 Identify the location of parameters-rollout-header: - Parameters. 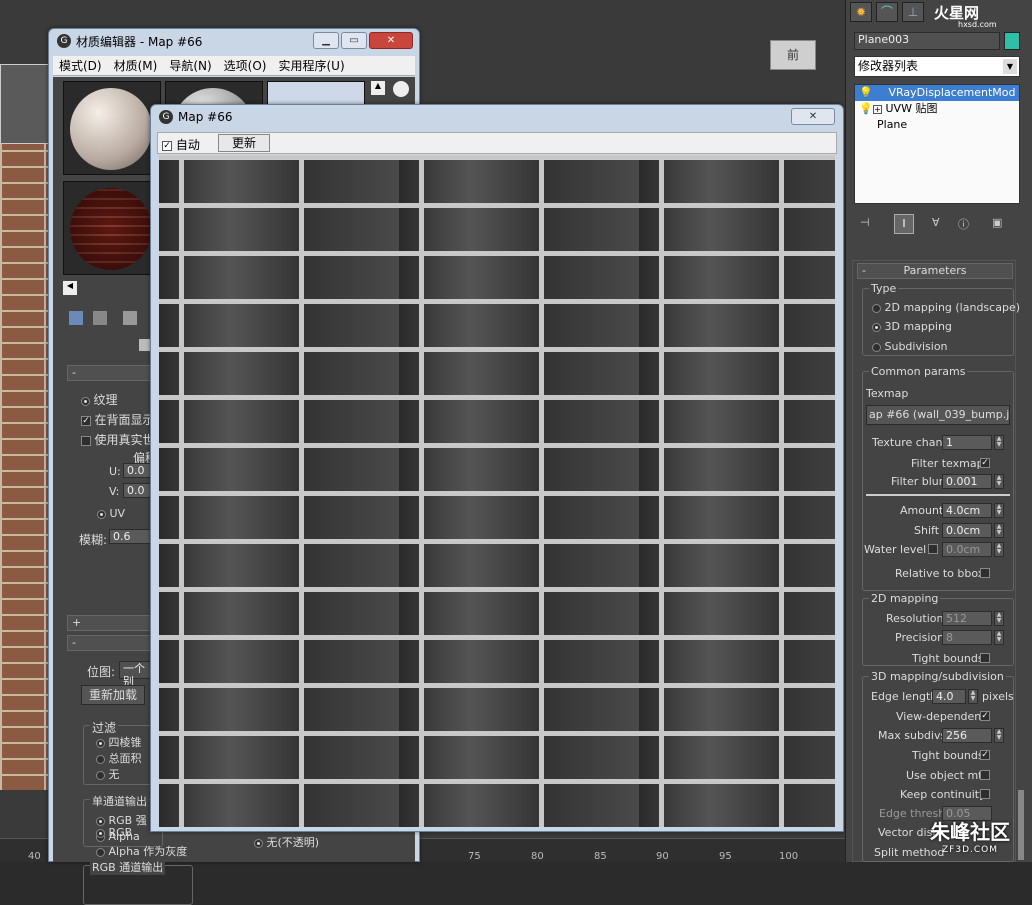
(935, 271).